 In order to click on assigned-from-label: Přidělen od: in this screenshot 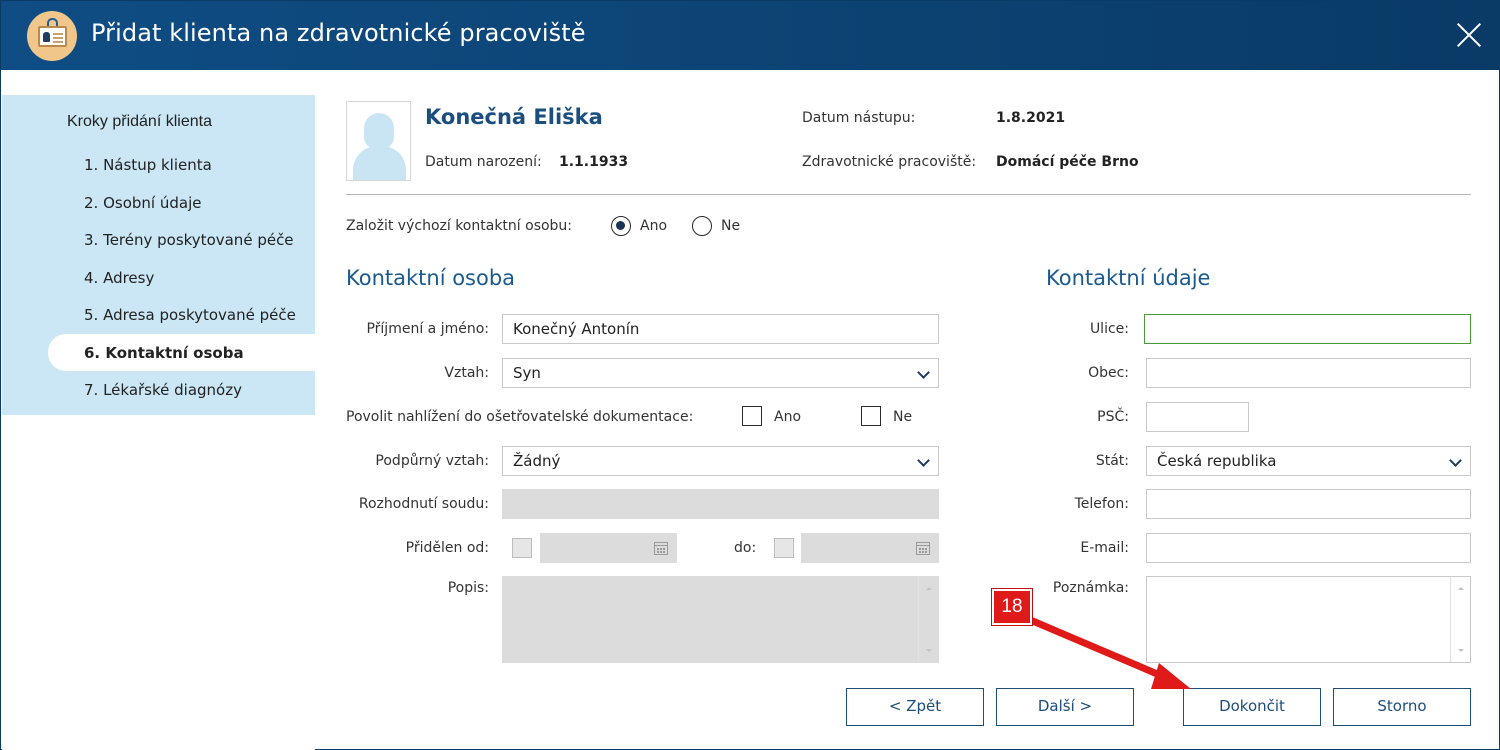, I will do `click(447, 548)`.